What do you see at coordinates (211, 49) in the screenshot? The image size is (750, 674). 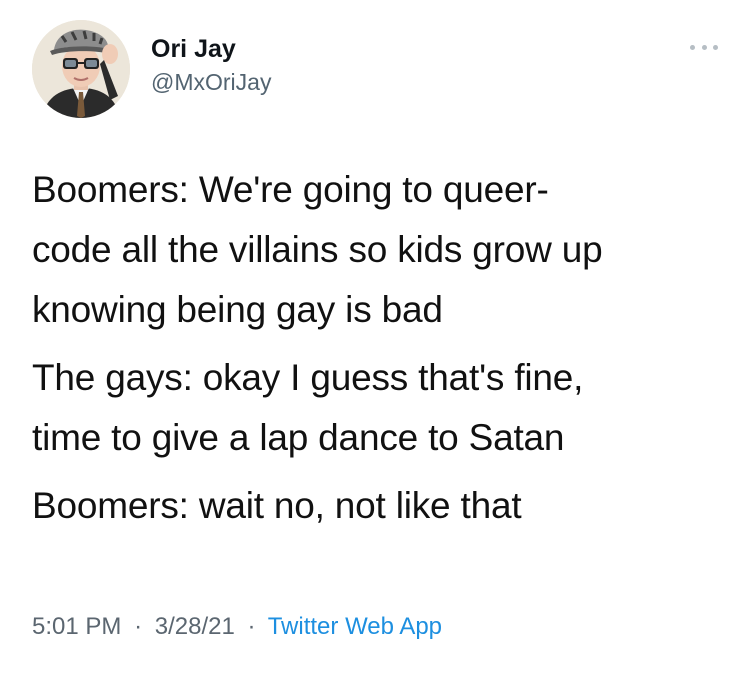 I see `author-display-name: Ori Jay` at bounding box center [211, 49].